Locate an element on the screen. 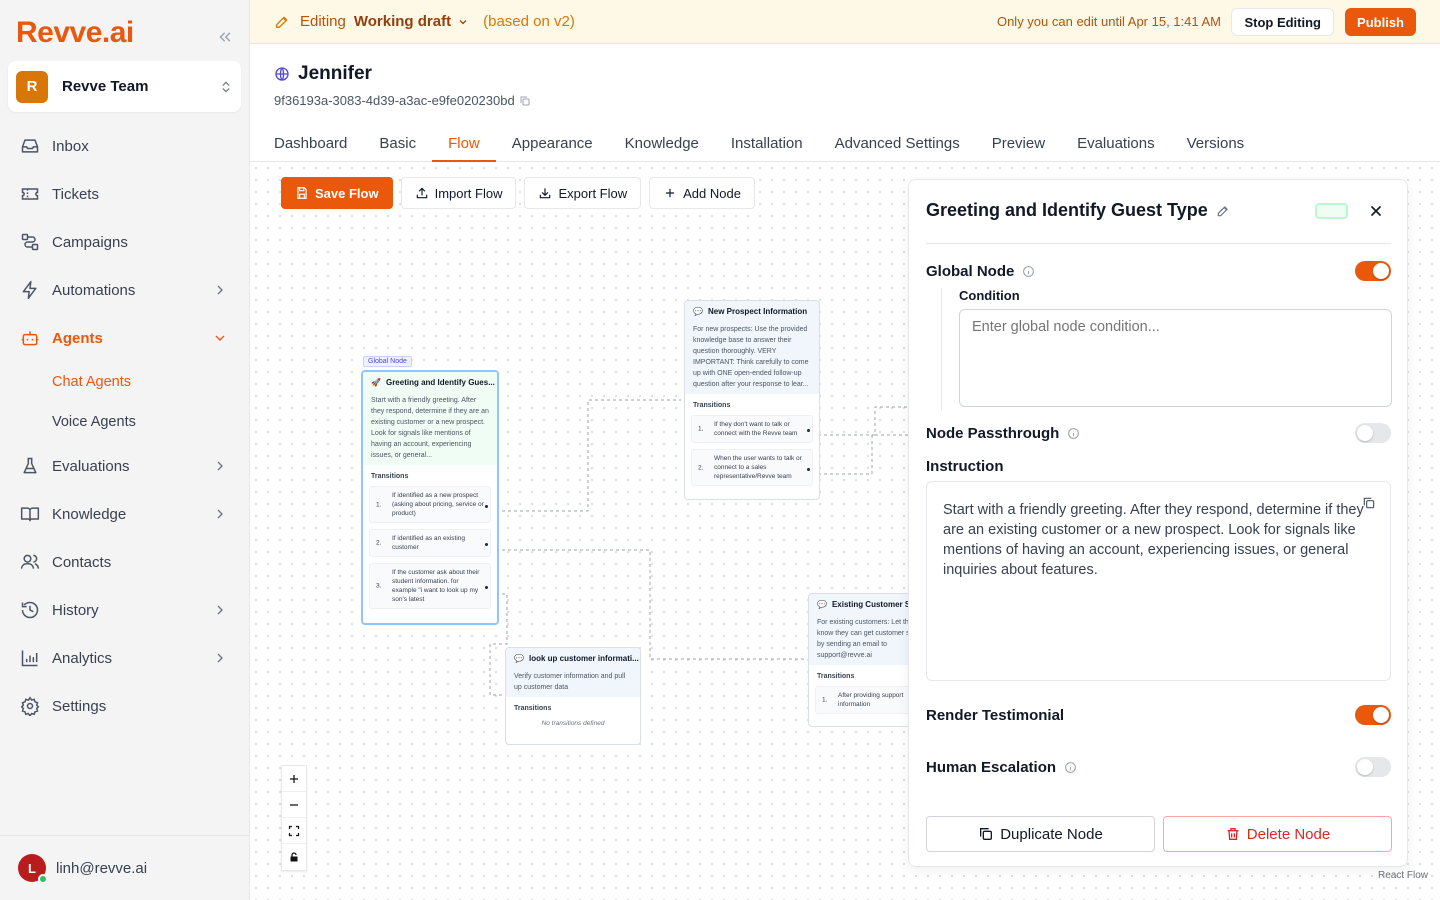 This screenshot has width=1440, height=900. chevron-down-icon is located at coordinates (463, 22).